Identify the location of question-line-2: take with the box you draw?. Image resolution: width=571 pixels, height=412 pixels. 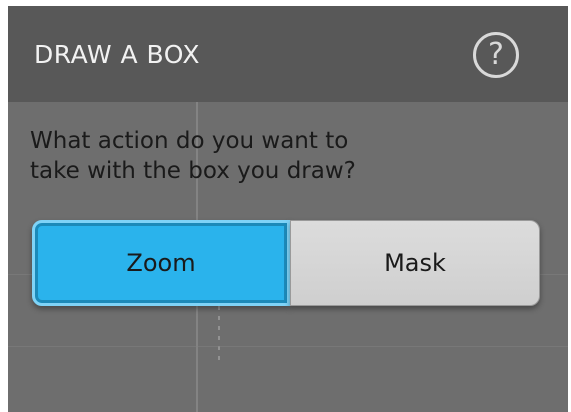
(193, 171).